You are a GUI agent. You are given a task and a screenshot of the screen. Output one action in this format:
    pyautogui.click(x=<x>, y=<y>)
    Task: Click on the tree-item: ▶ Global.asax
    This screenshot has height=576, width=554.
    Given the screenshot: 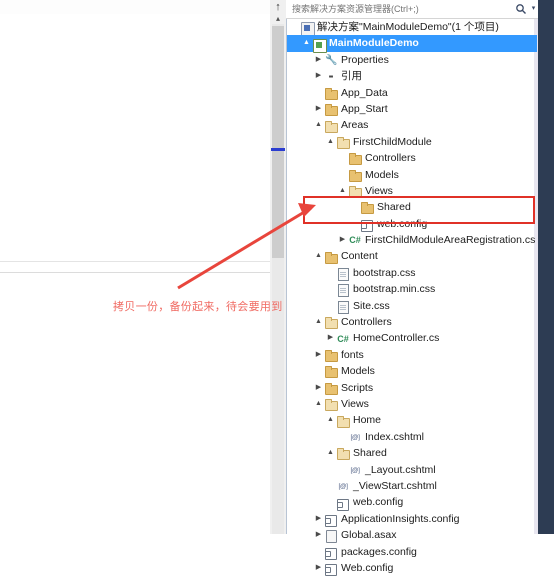 What is the action you would take?
    pyautogui.click(x=412, y=535)
    